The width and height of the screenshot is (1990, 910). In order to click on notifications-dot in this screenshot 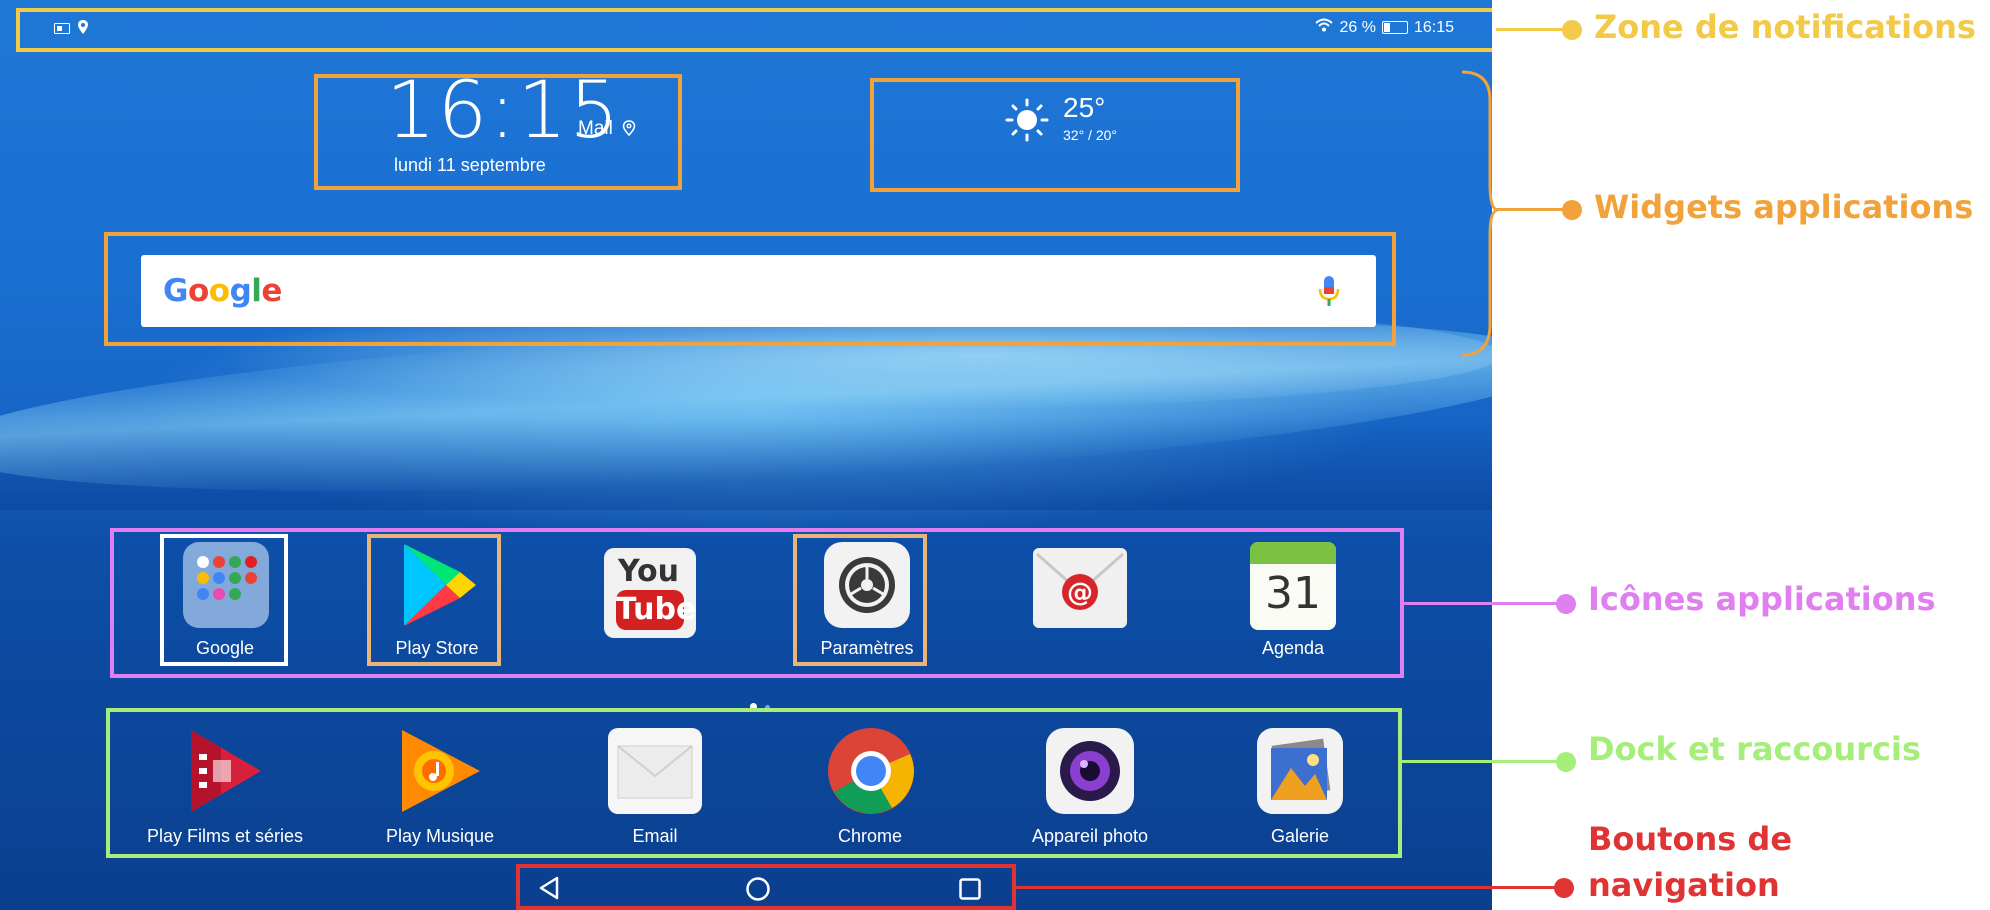, I will do `click(1572, 30)`.